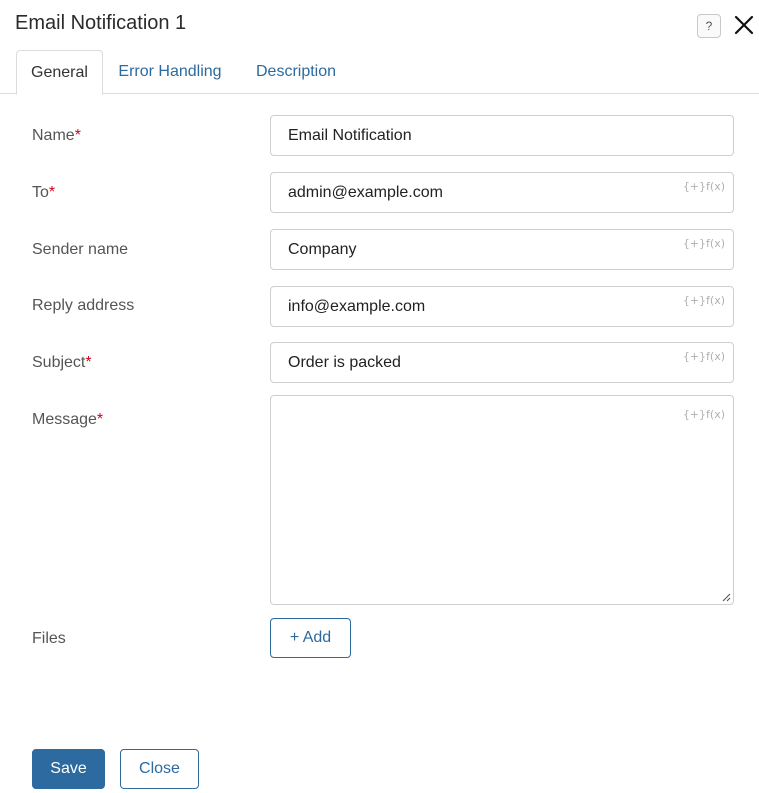 This screenshot has height=793, width=759. What do you see at coordinates (502, 362) in the screenshot?
I see `subject-field: Order is packed {+}f(x)` at bounding box center [502, 362].